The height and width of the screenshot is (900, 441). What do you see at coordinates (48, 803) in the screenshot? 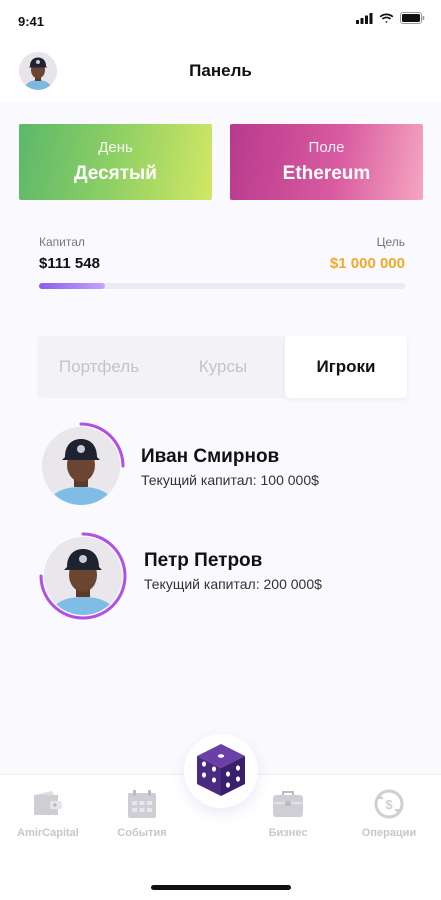
I see `wallet-icon` at bounding box center [48, 803].